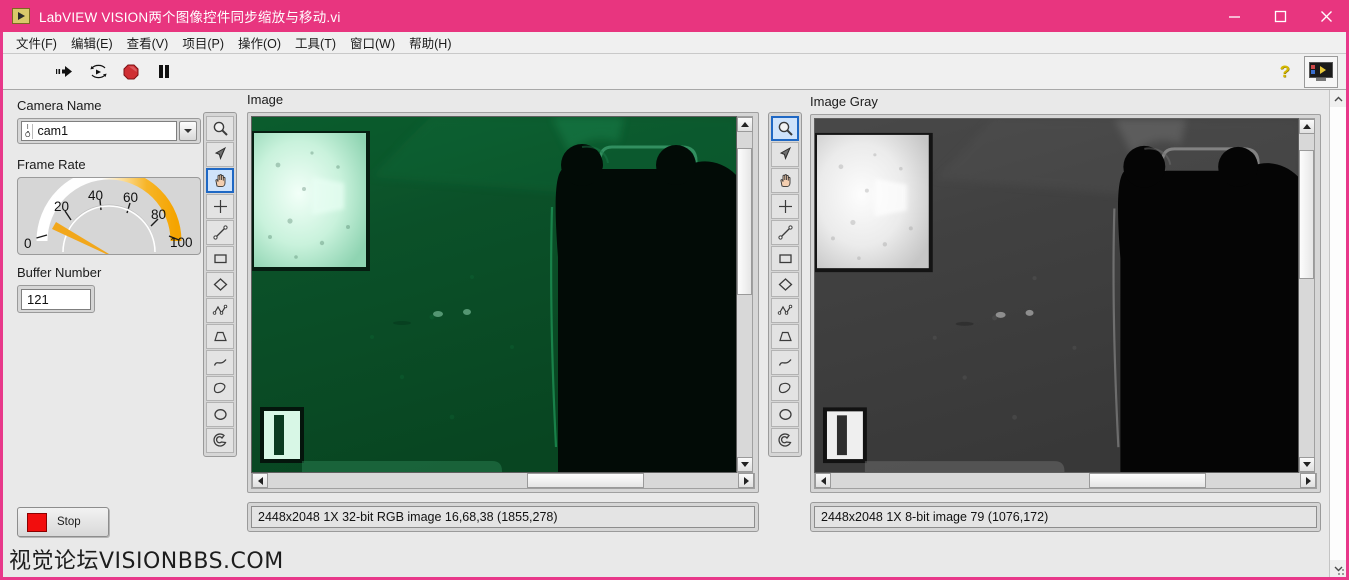  Describe the element at coordinates (1285, 72) in the screenshot. I see `context-help-question-icon: ?` at that location.